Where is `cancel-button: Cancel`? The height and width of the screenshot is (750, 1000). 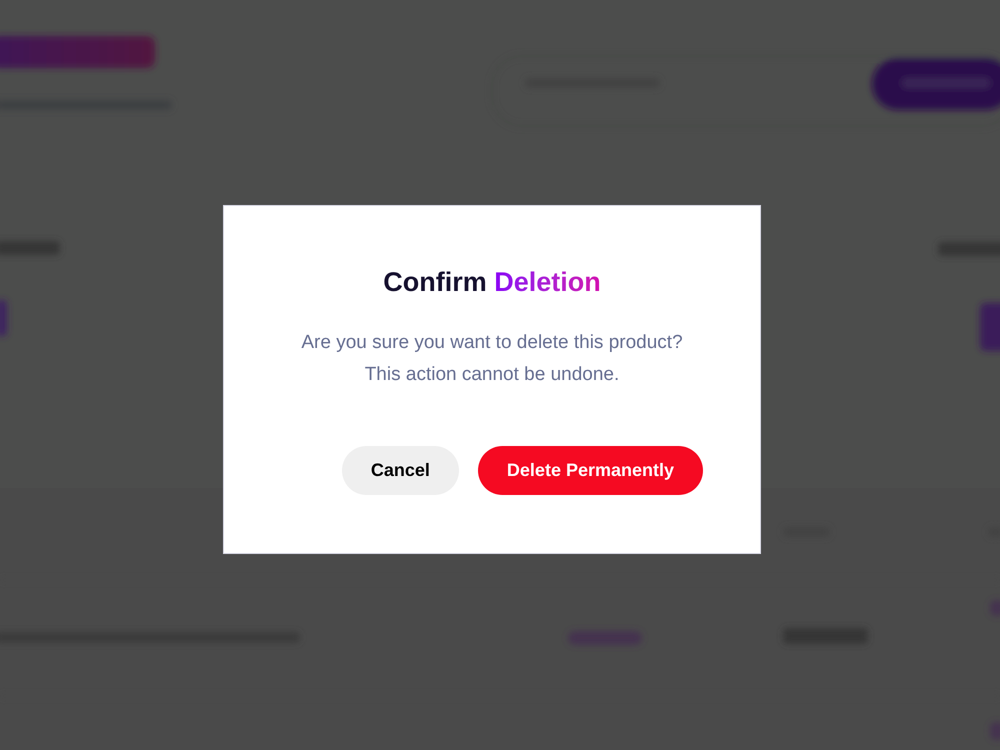 cancel-button: Cancel is located at coordinates (400, 470).